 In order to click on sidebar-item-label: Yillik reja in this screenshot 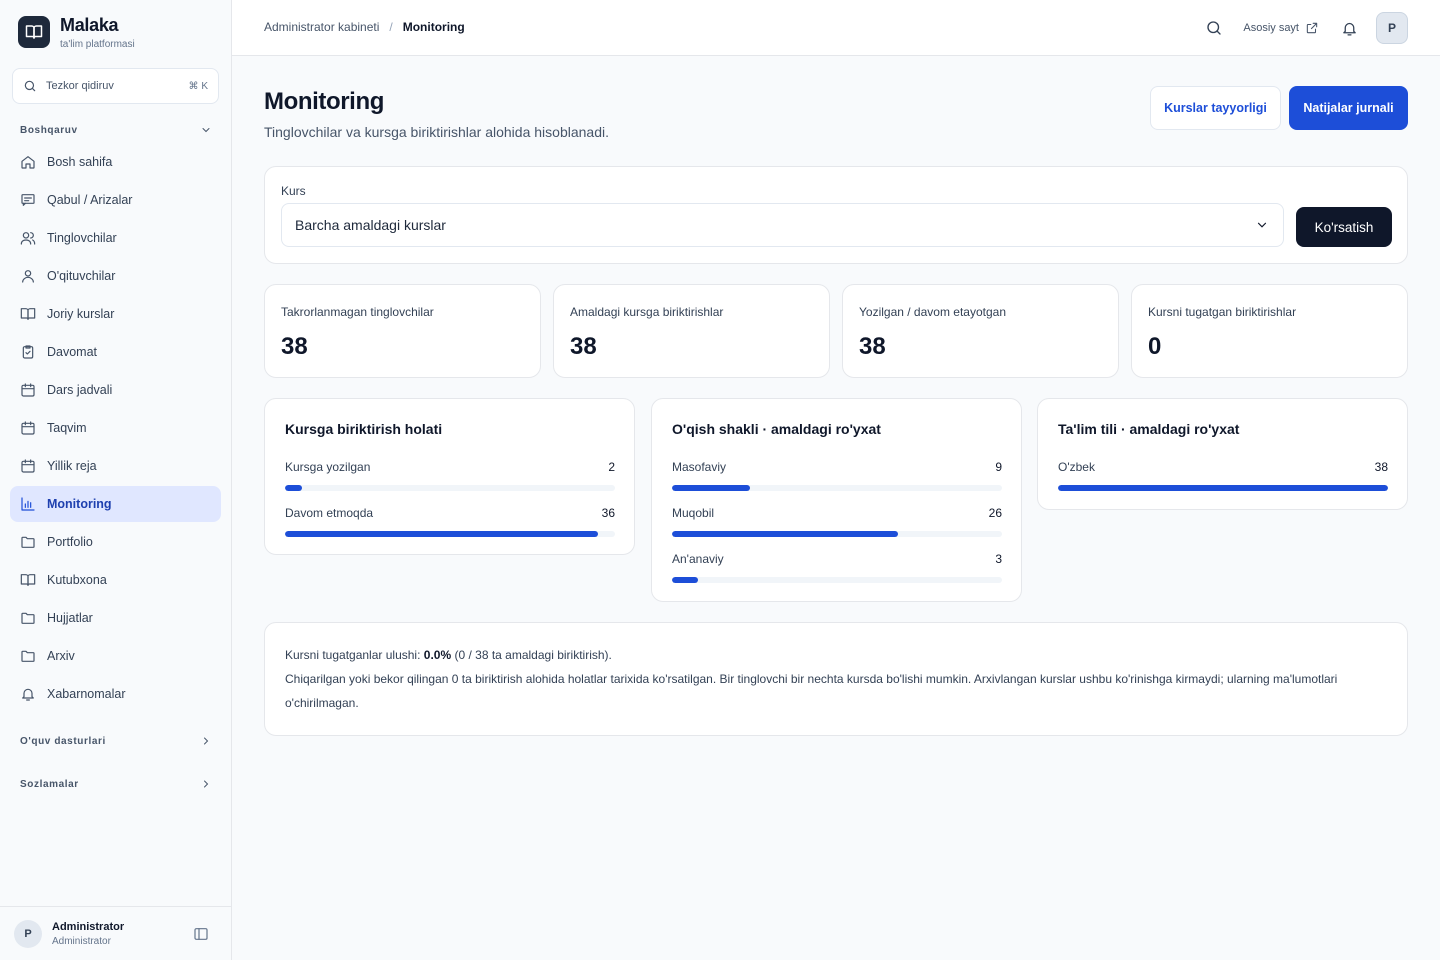, I will do `click(72, 466)`.